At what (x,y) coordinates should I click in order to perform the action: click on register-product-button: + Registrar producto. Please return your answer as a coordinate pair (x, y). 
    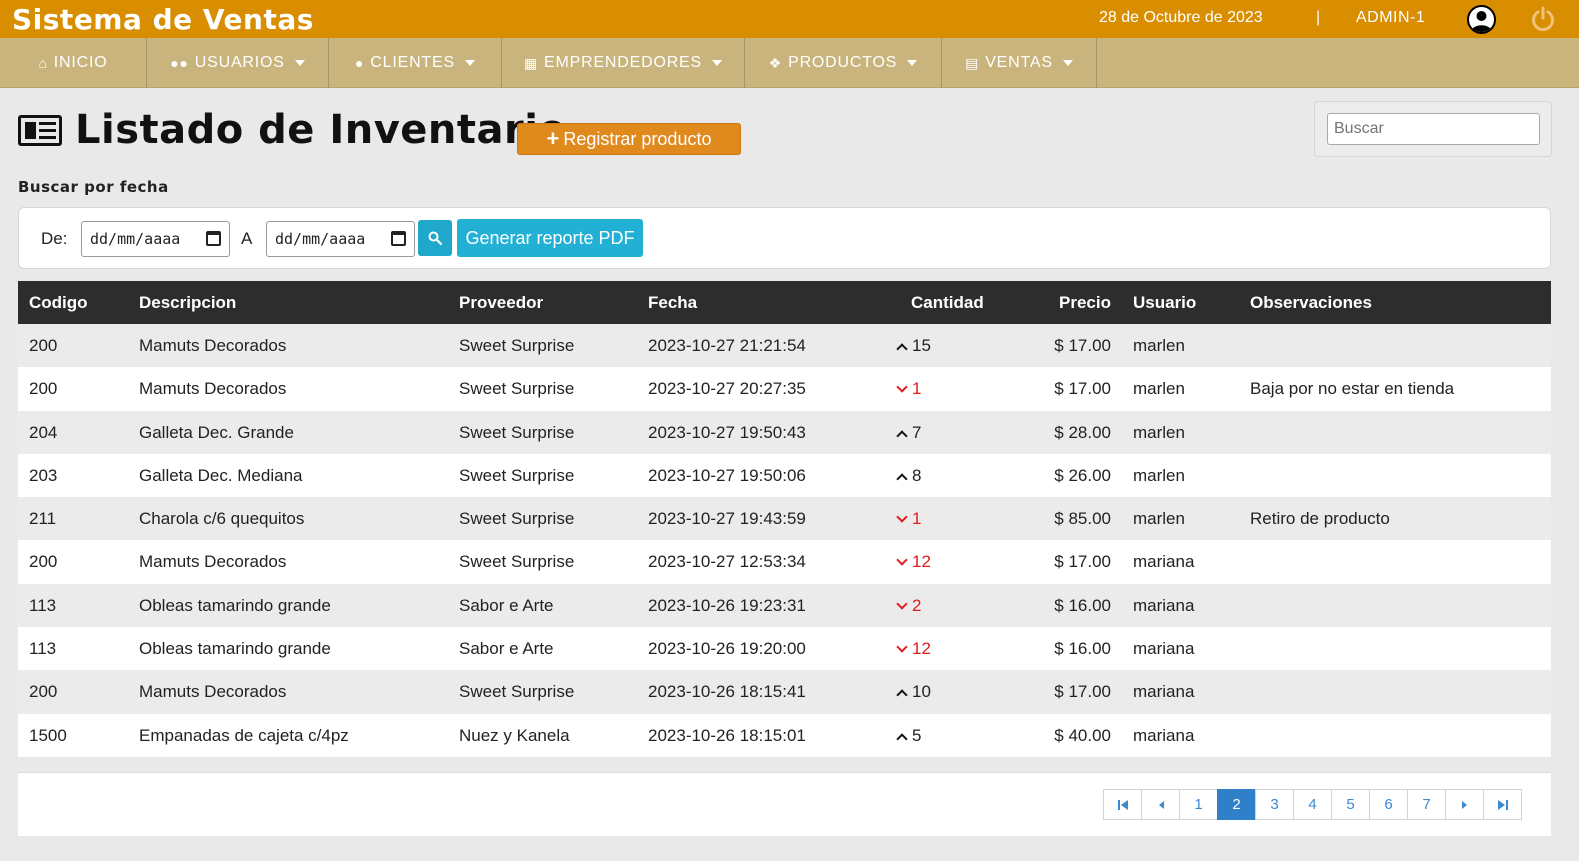
    Looking at the image, I should click on (629, 139).